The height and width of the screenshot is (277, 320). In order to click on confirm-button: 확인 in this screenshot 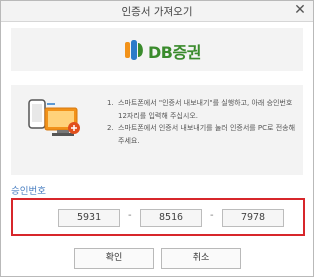, I will do `click(114, 258)`.